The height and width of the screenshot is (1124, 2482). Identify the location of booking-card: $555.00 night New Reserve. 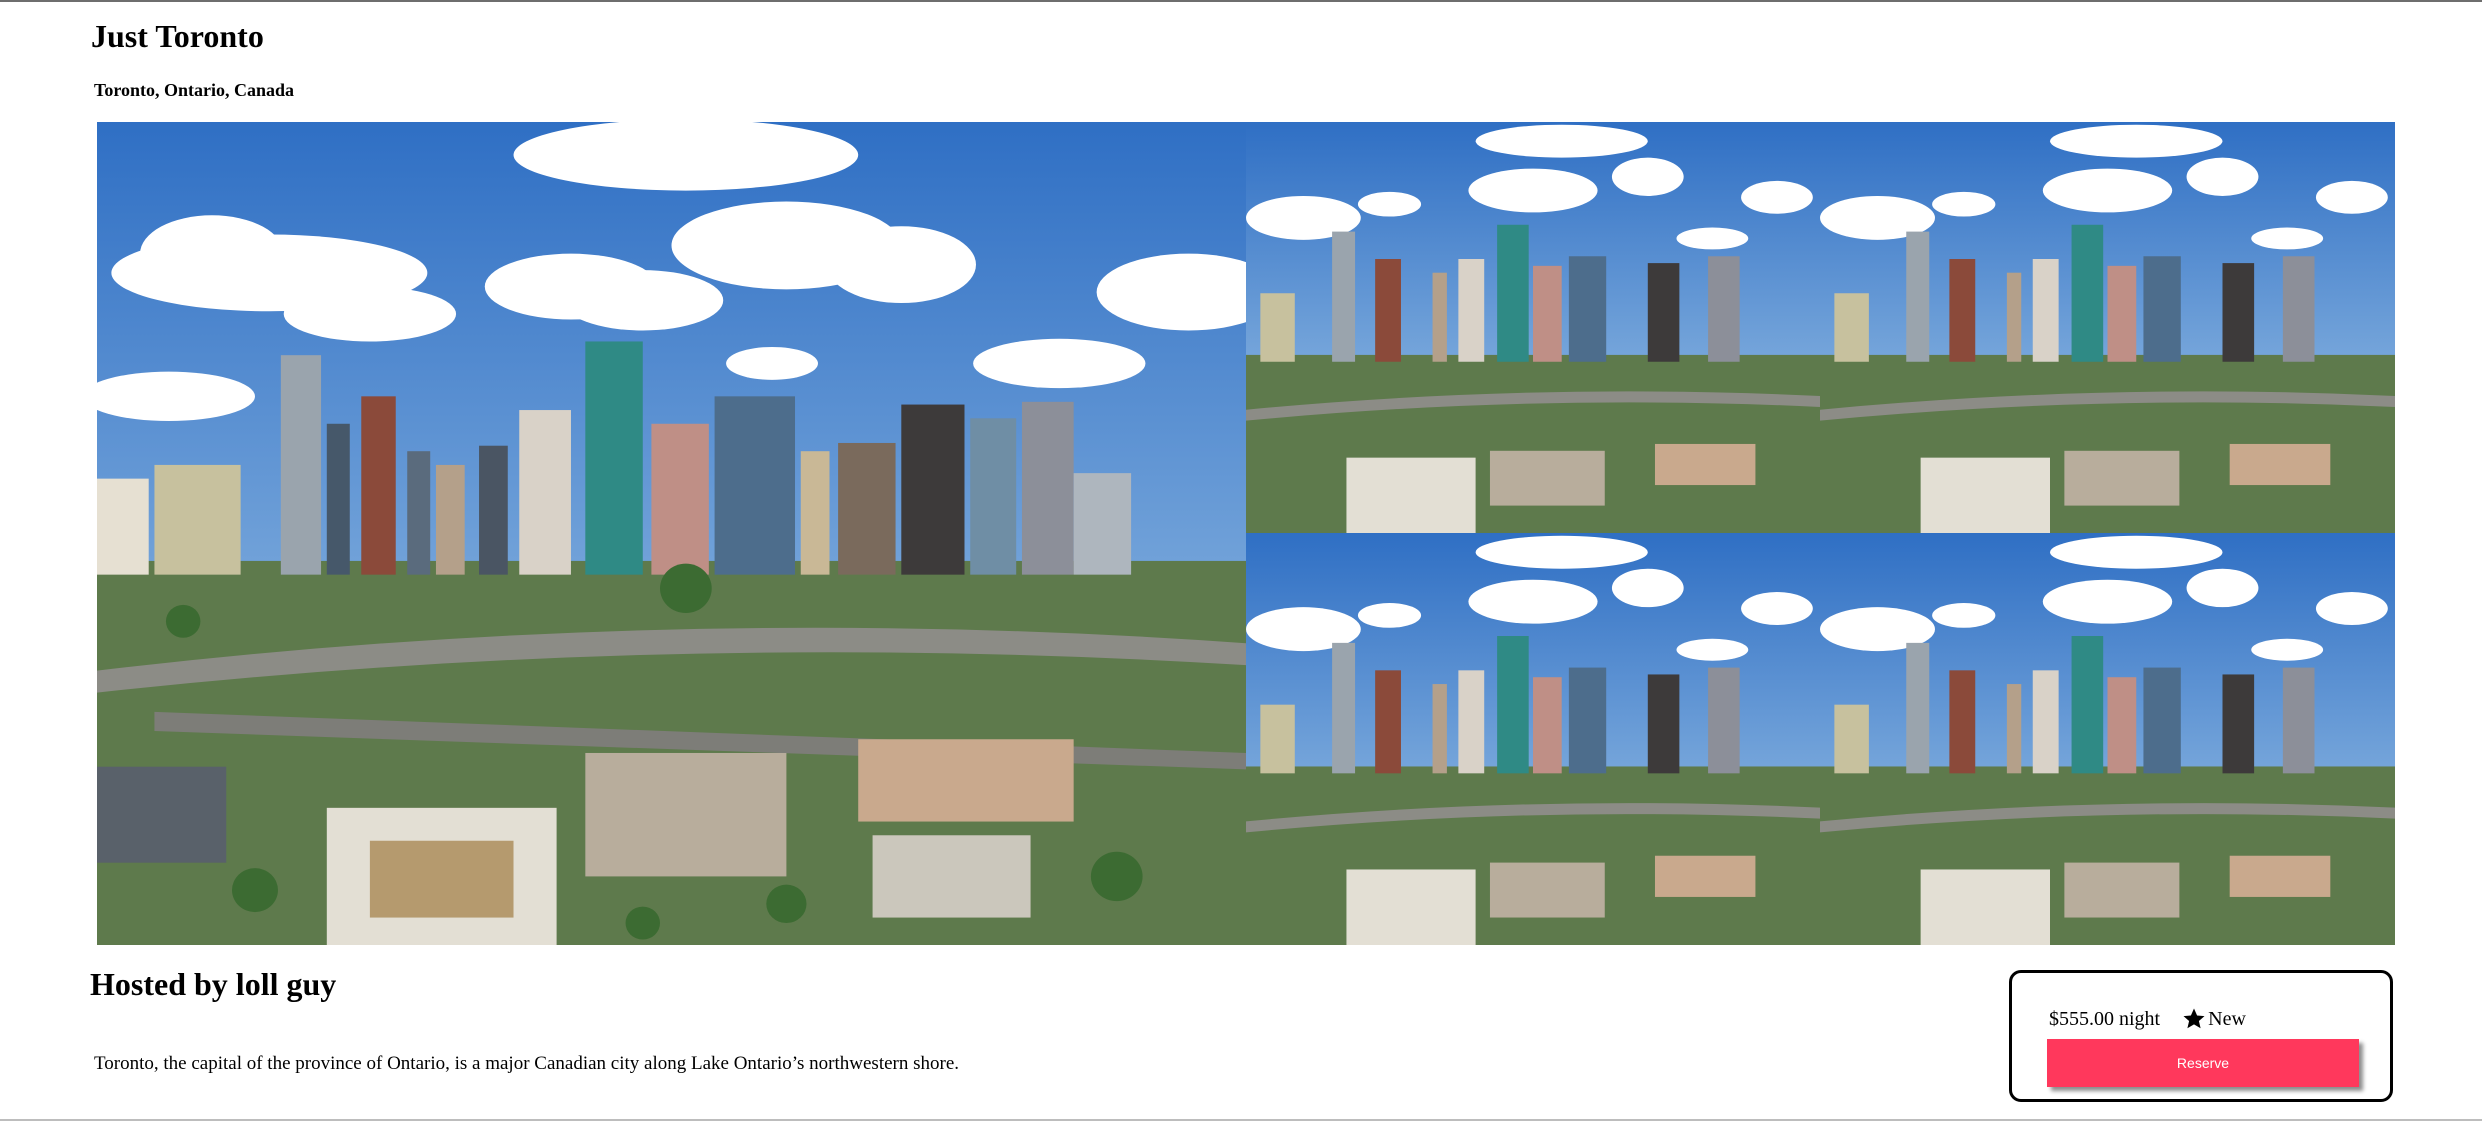
(2201, 1036).